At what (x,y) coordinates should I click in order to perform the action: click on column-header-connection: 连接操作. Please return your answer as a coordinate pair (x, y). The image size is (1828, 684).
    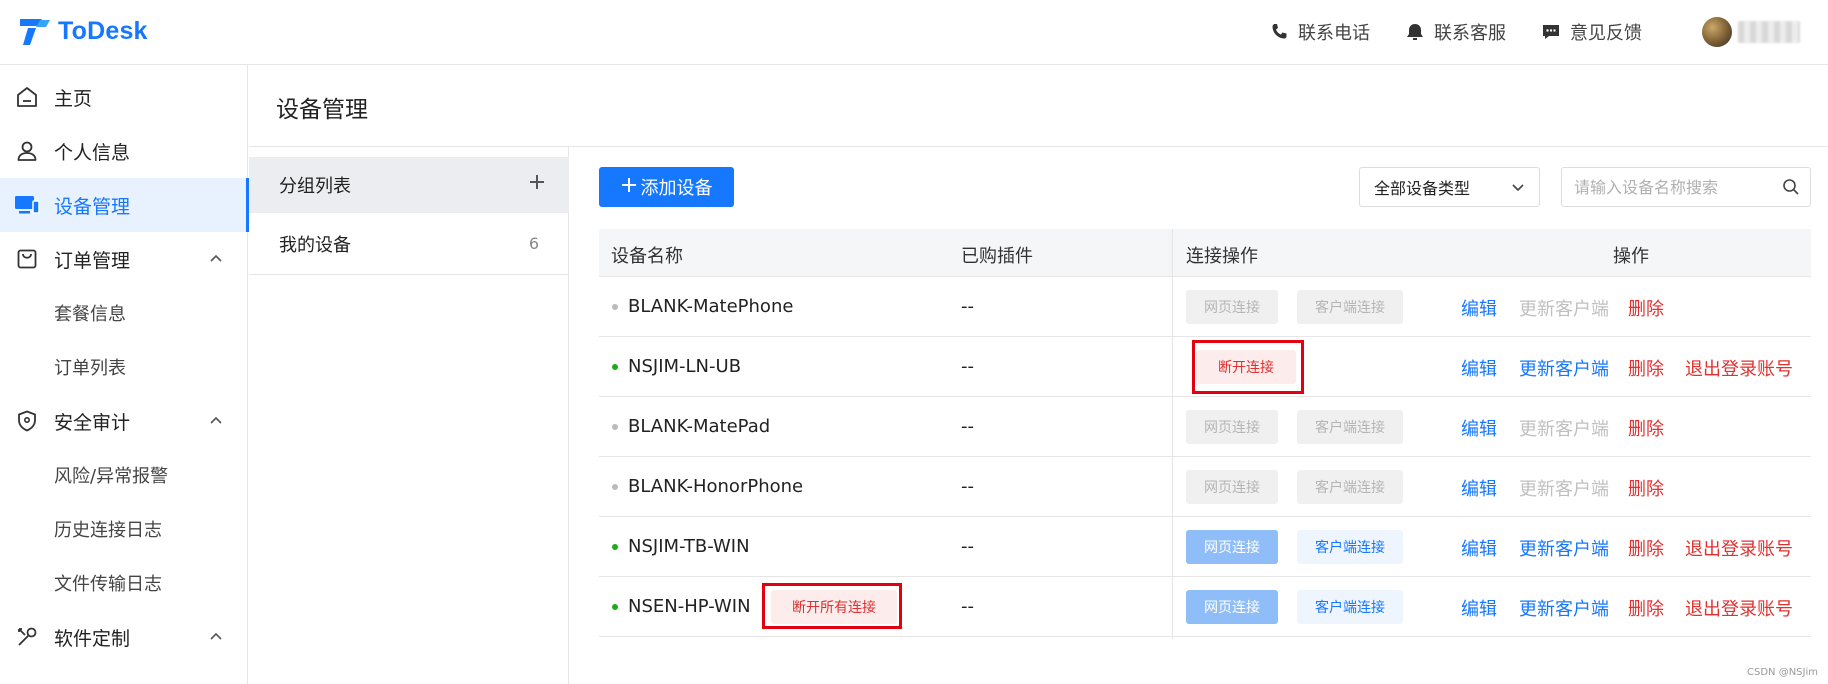
    Looking at the image, I should click on (1222, 256).